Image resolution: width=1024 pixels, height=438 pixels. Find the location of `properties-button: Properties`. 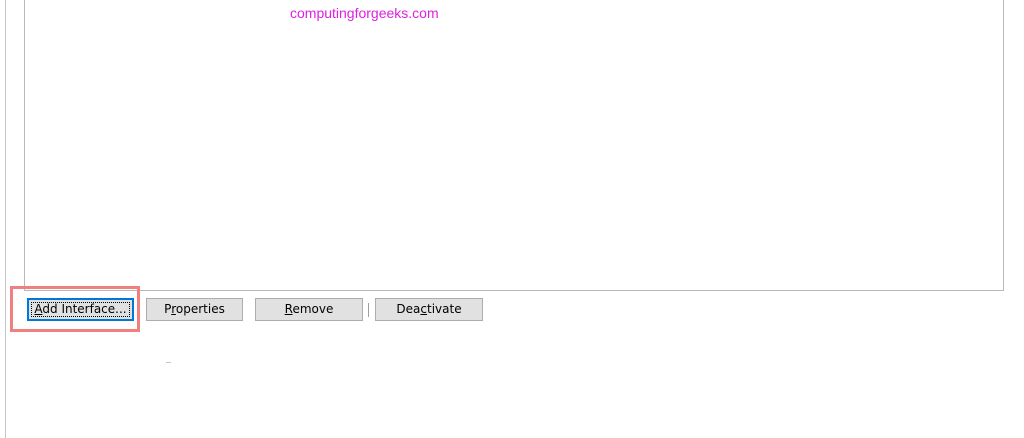

properties-button: Properties is located at coordinates (194, 309).